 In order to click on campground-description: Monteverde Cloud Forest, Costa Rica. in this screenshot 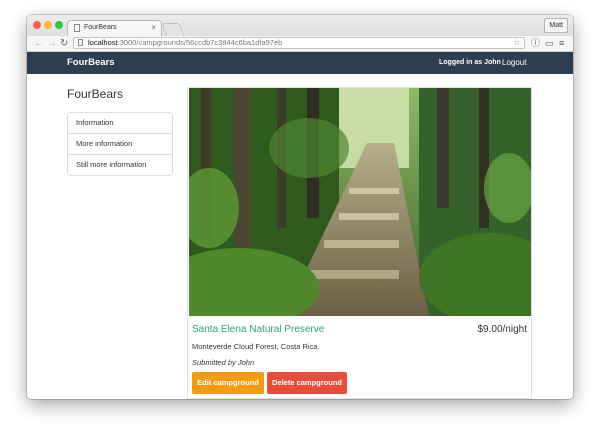, I will do `click(256, 346)`.